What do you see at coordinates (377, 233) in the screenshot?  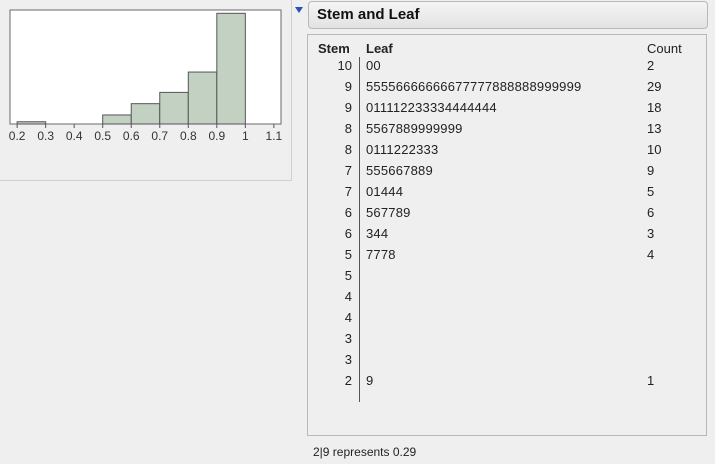 I see `leaf-cell: 344` at bounding box center [377, 233].